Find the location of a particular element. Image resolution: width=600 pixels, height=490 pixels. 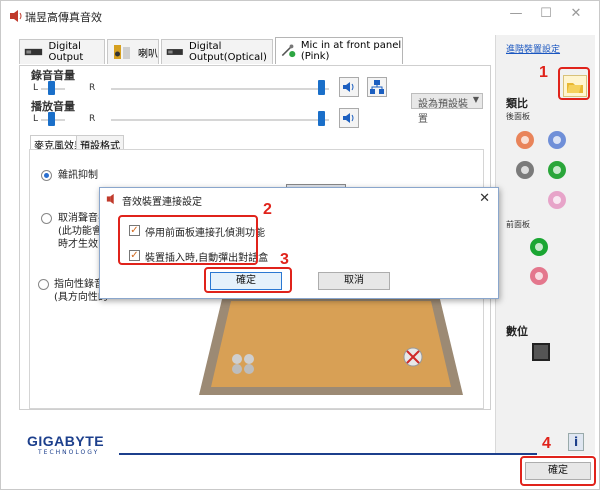

back-jack-orange is located at coordinates (525, 140).